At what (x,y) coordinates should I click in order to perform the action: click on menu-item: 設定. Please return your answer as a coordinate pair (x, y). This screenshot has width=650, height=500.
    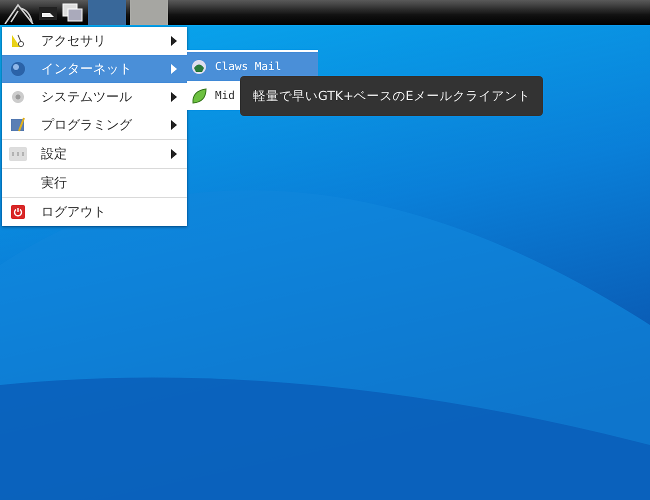
    Looking at the image, I should click on (94, 153).